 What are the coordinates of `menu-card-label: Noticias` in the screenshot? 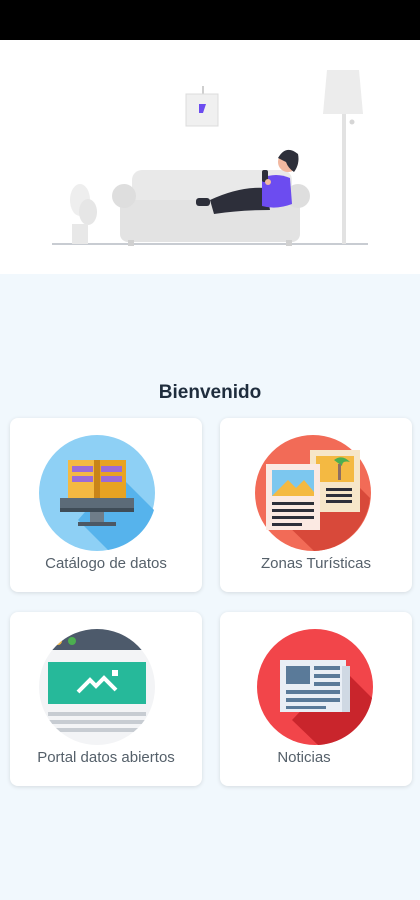 It's located at (304, 757).